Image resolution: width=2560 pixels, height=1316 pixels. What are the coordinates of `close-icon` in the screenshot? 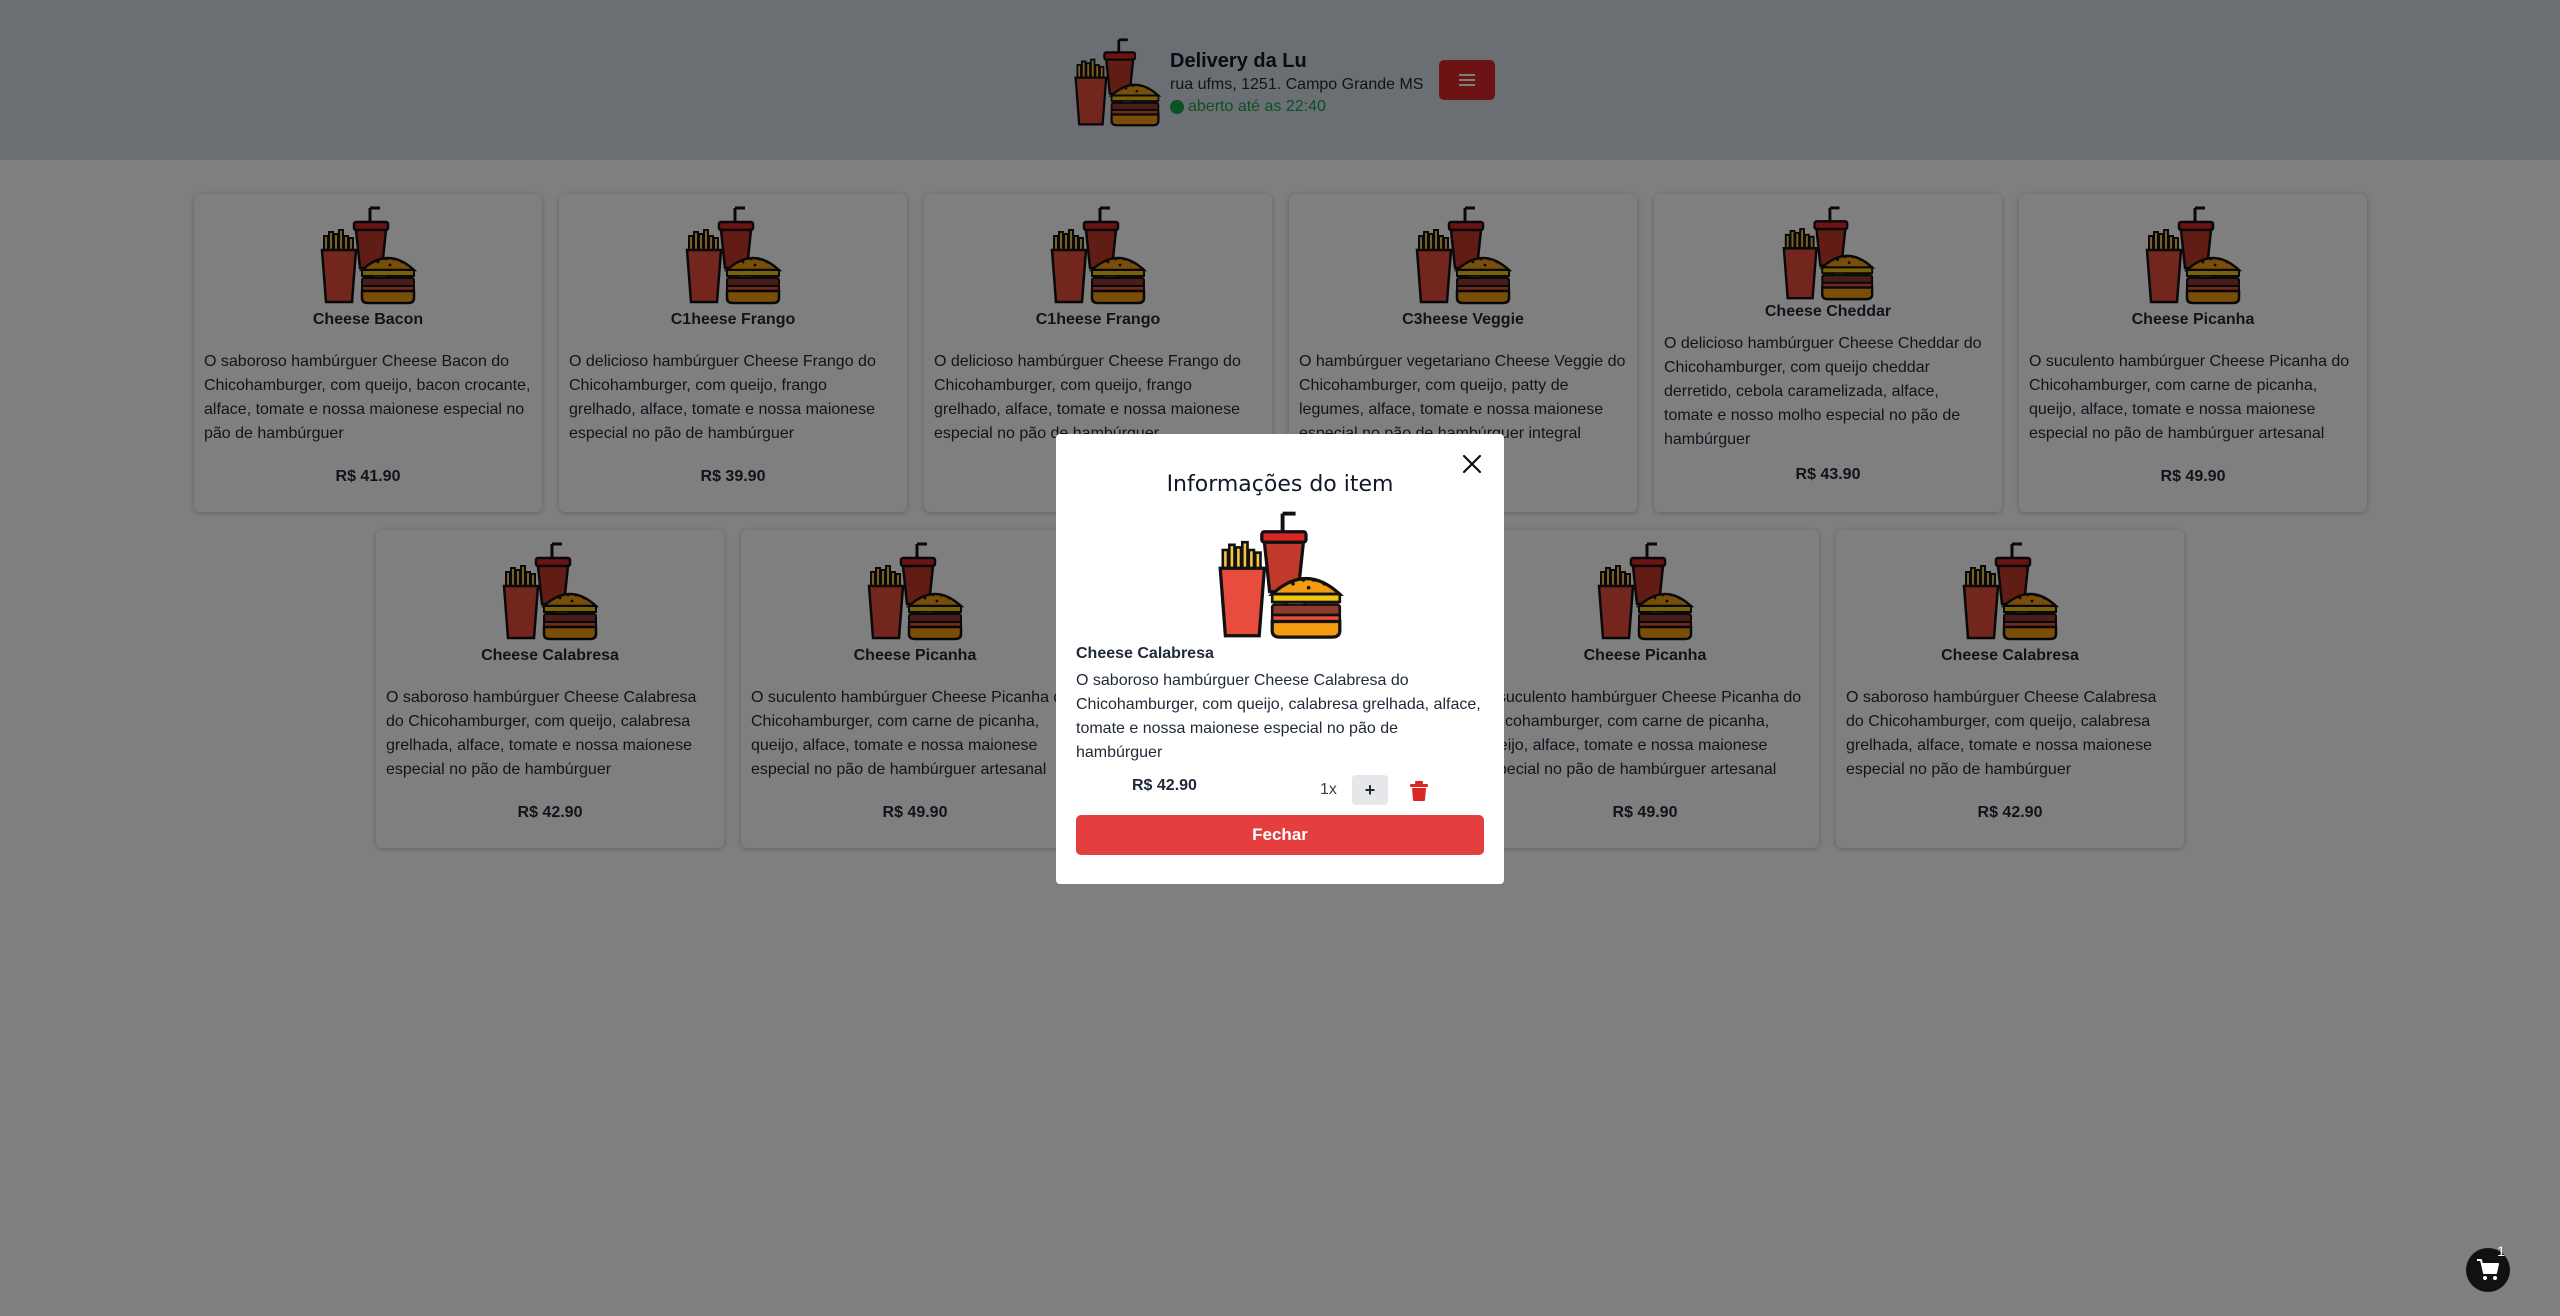 It's located at (1472, 464).